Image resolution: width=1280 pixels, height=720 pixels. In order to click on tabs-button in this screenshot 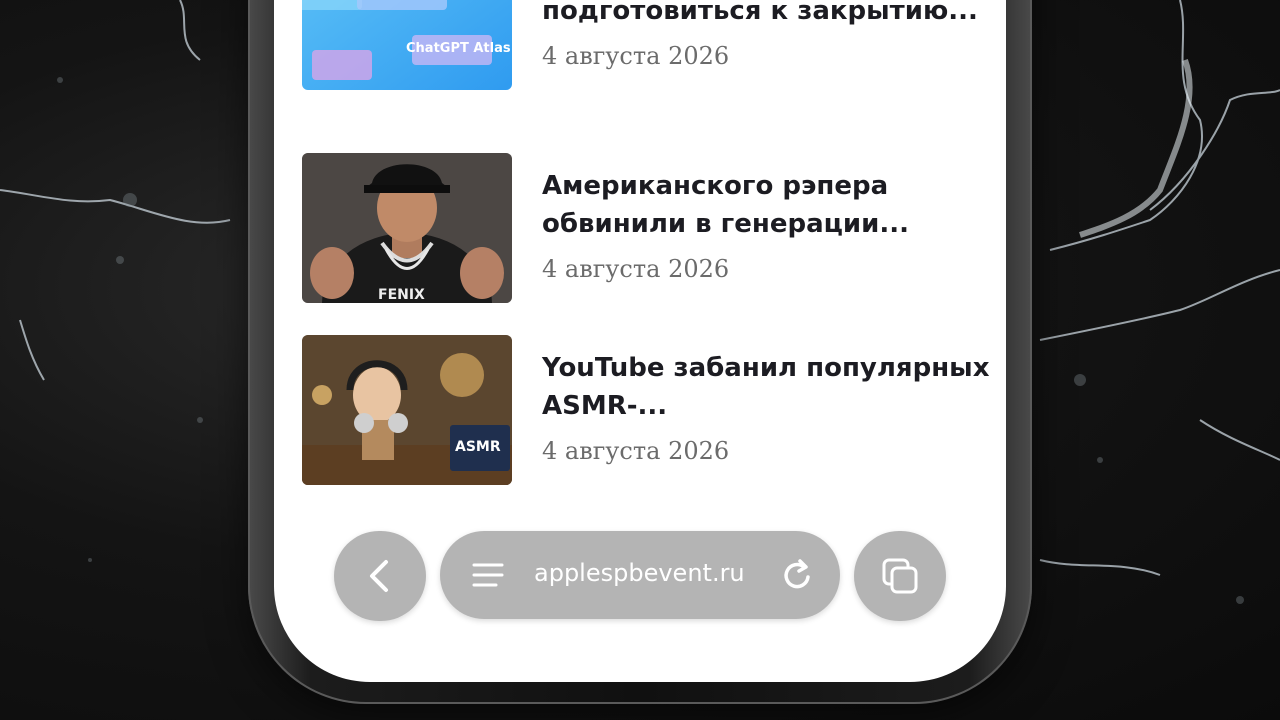, I will do `click(900, 576)`.